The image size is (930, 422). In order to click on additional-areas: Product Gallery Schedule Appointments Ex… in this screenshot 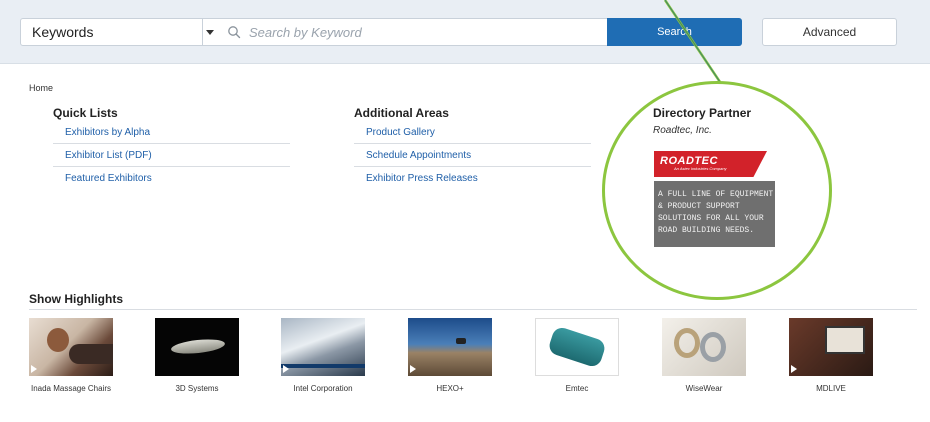, I will do `click(472, 155)`.